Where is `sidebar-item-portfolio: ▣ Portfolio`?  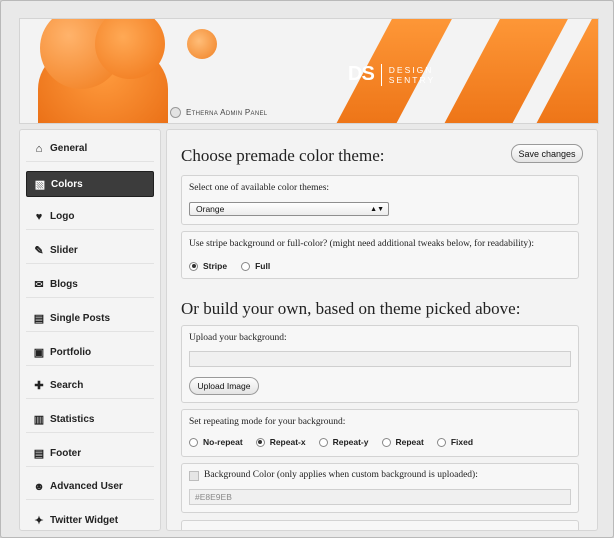 sidebar-item-portfolio: ▣ Portfolio is located at coordinates (90, 353).